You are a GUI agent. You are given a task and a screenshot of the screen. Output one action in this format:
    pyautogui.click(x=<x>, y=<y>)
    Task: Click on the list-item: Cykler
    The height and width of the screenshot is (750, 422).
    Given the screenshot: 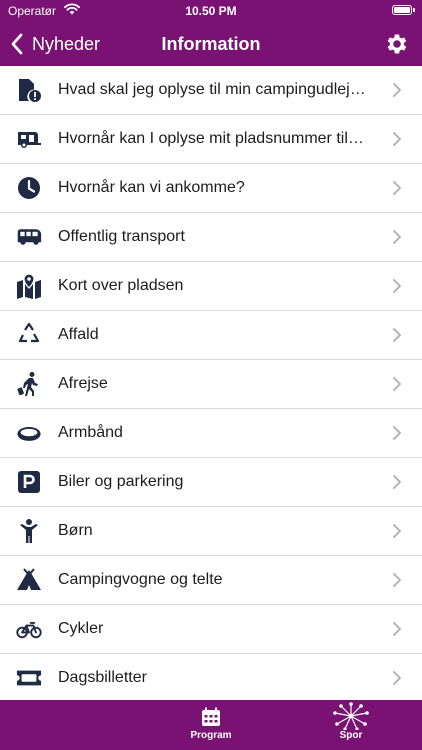 What is the action you would take?
    pyautogui.click(x=211, y=629)
    